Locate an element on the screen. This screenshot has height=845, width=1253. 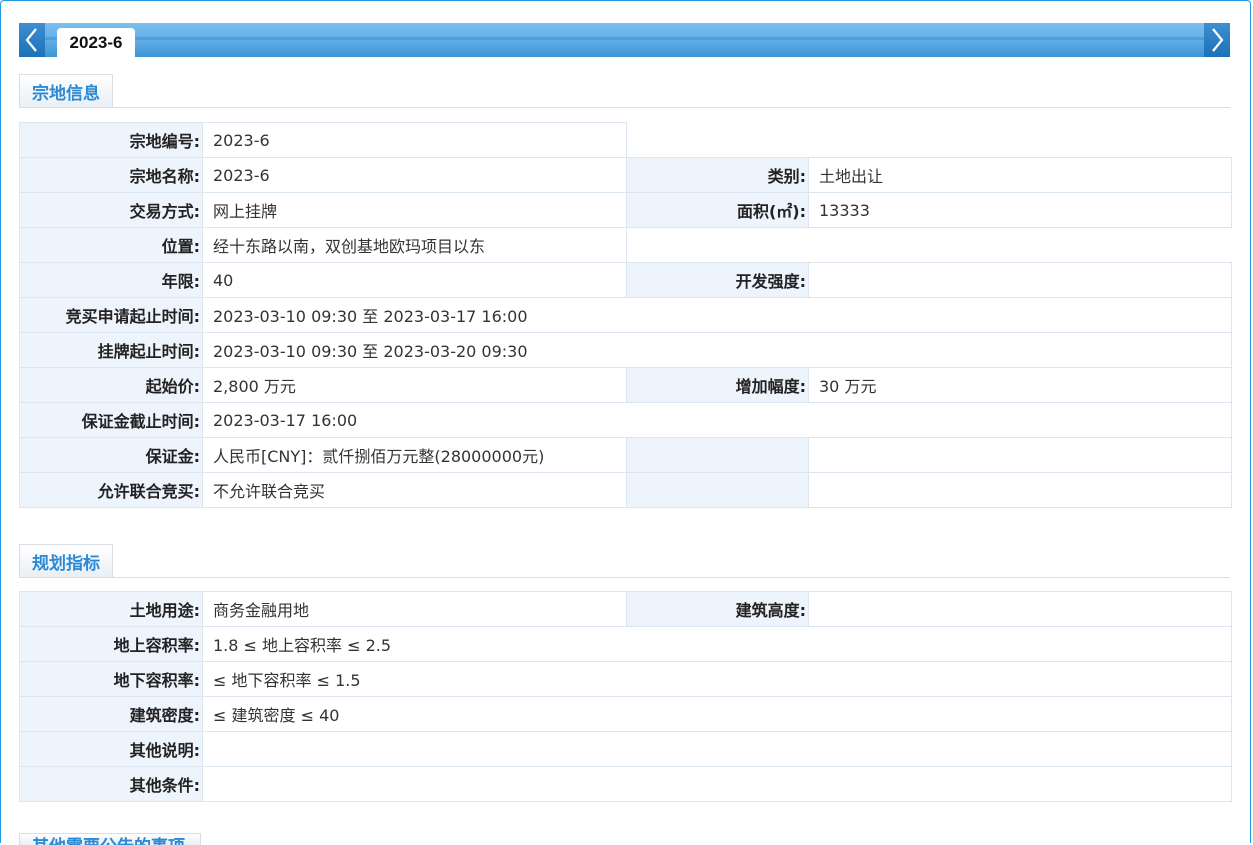
label-trade-method: 交易方式: is located at coordinates (111, 210).